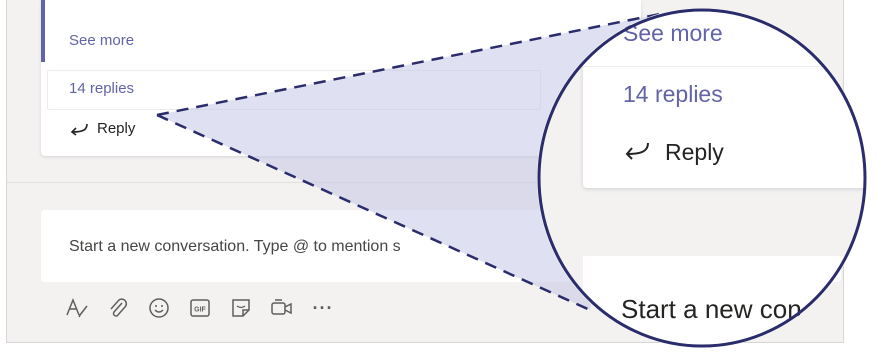 This screenshot has height=358, width=877. I want to click on magnified-reply-arrow-icon, so click(637, 152).